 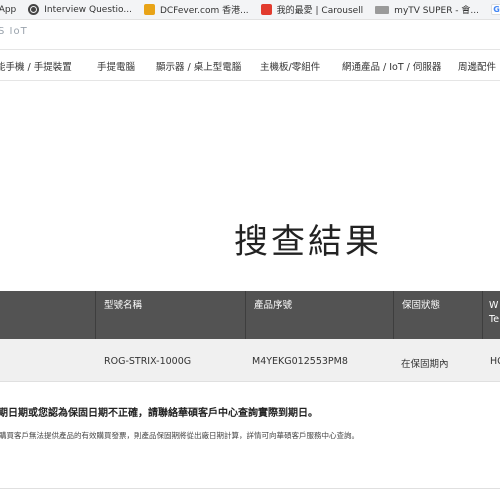 I want to click on dcfever-icon, so click(x=149, y=9).